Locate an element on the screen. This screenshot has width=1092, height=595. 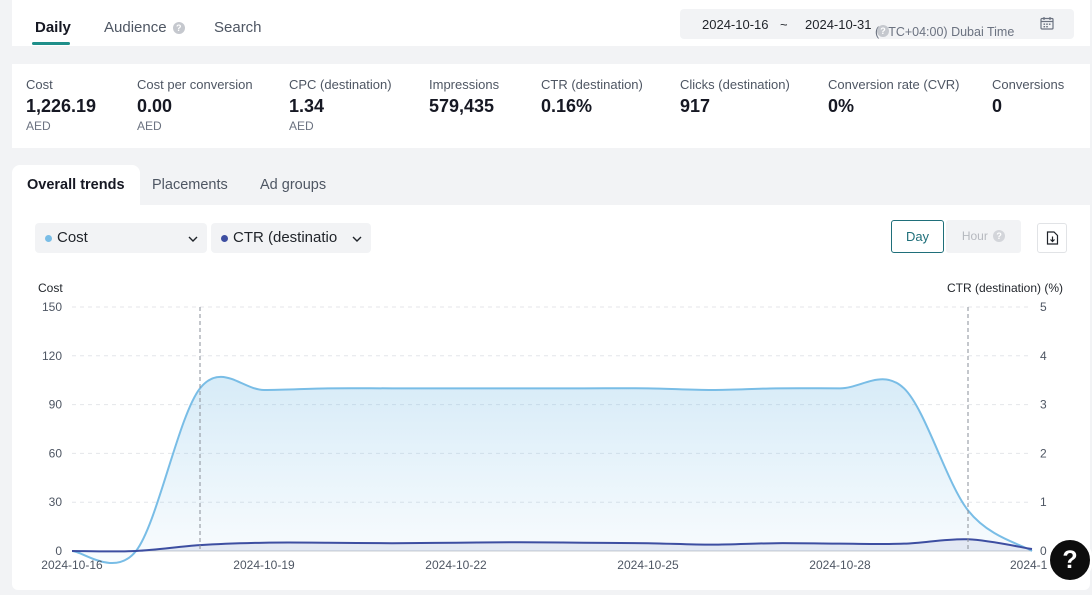
active-tab-indicator is located at coordinates (51, 43).